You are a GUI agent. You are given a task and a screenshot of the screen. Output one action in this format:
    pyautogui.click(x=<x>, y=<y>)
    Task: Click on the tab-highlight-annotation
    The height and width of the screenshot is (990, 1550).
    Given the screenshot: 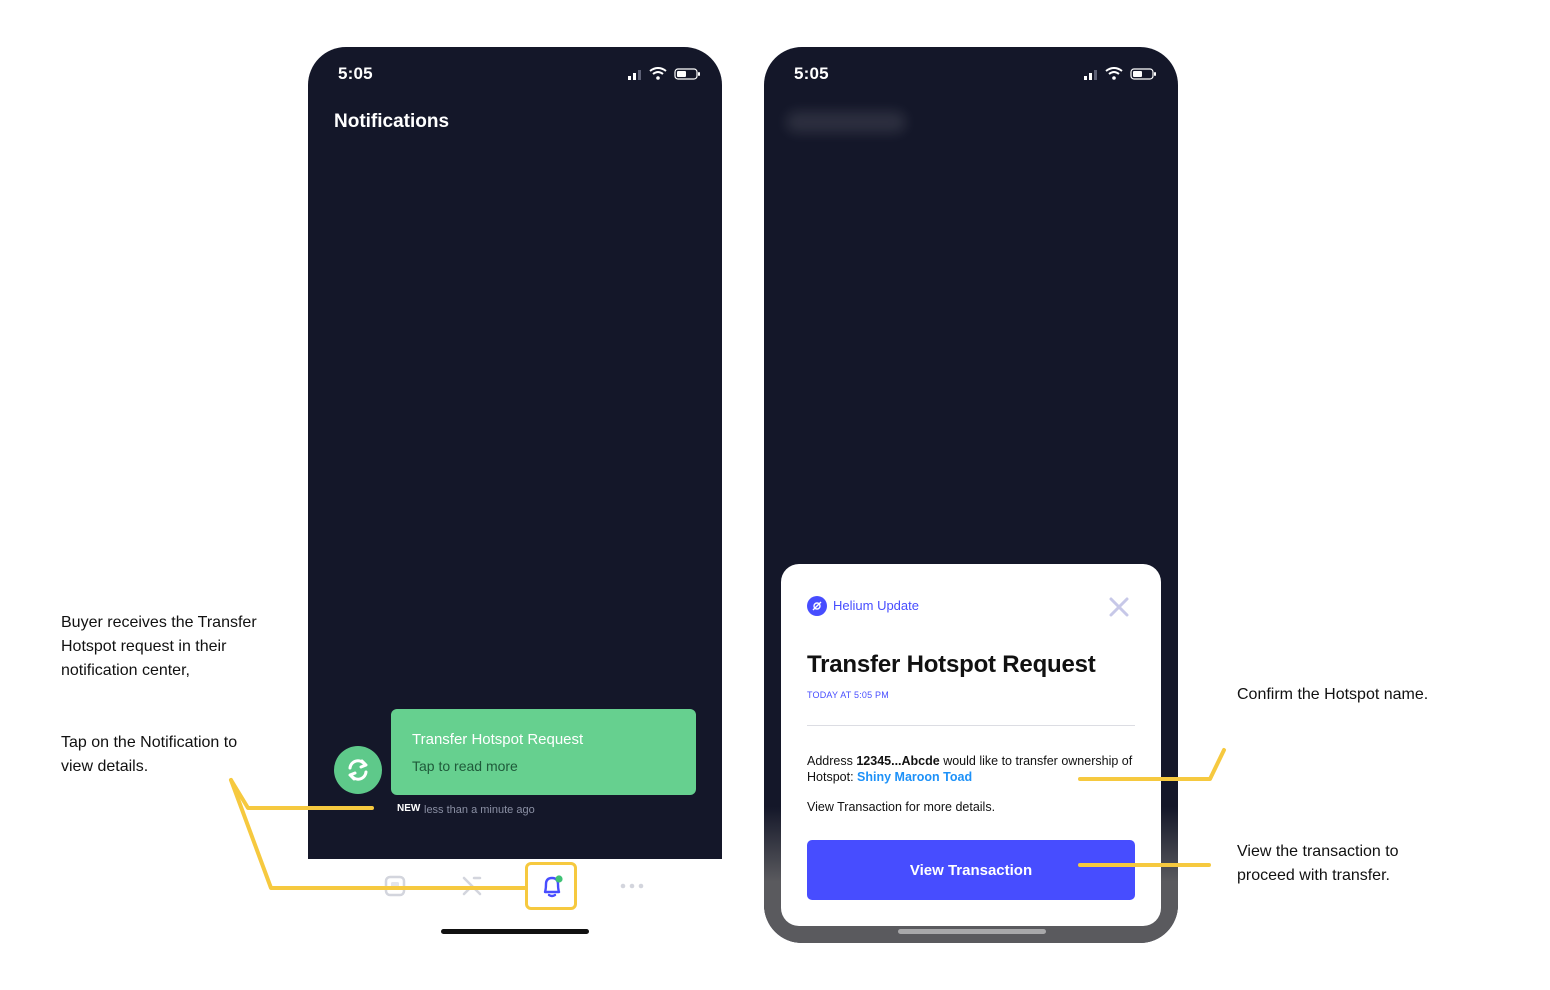 What is the action you would take?
    pyautogui.click(x=551, y=886)
    